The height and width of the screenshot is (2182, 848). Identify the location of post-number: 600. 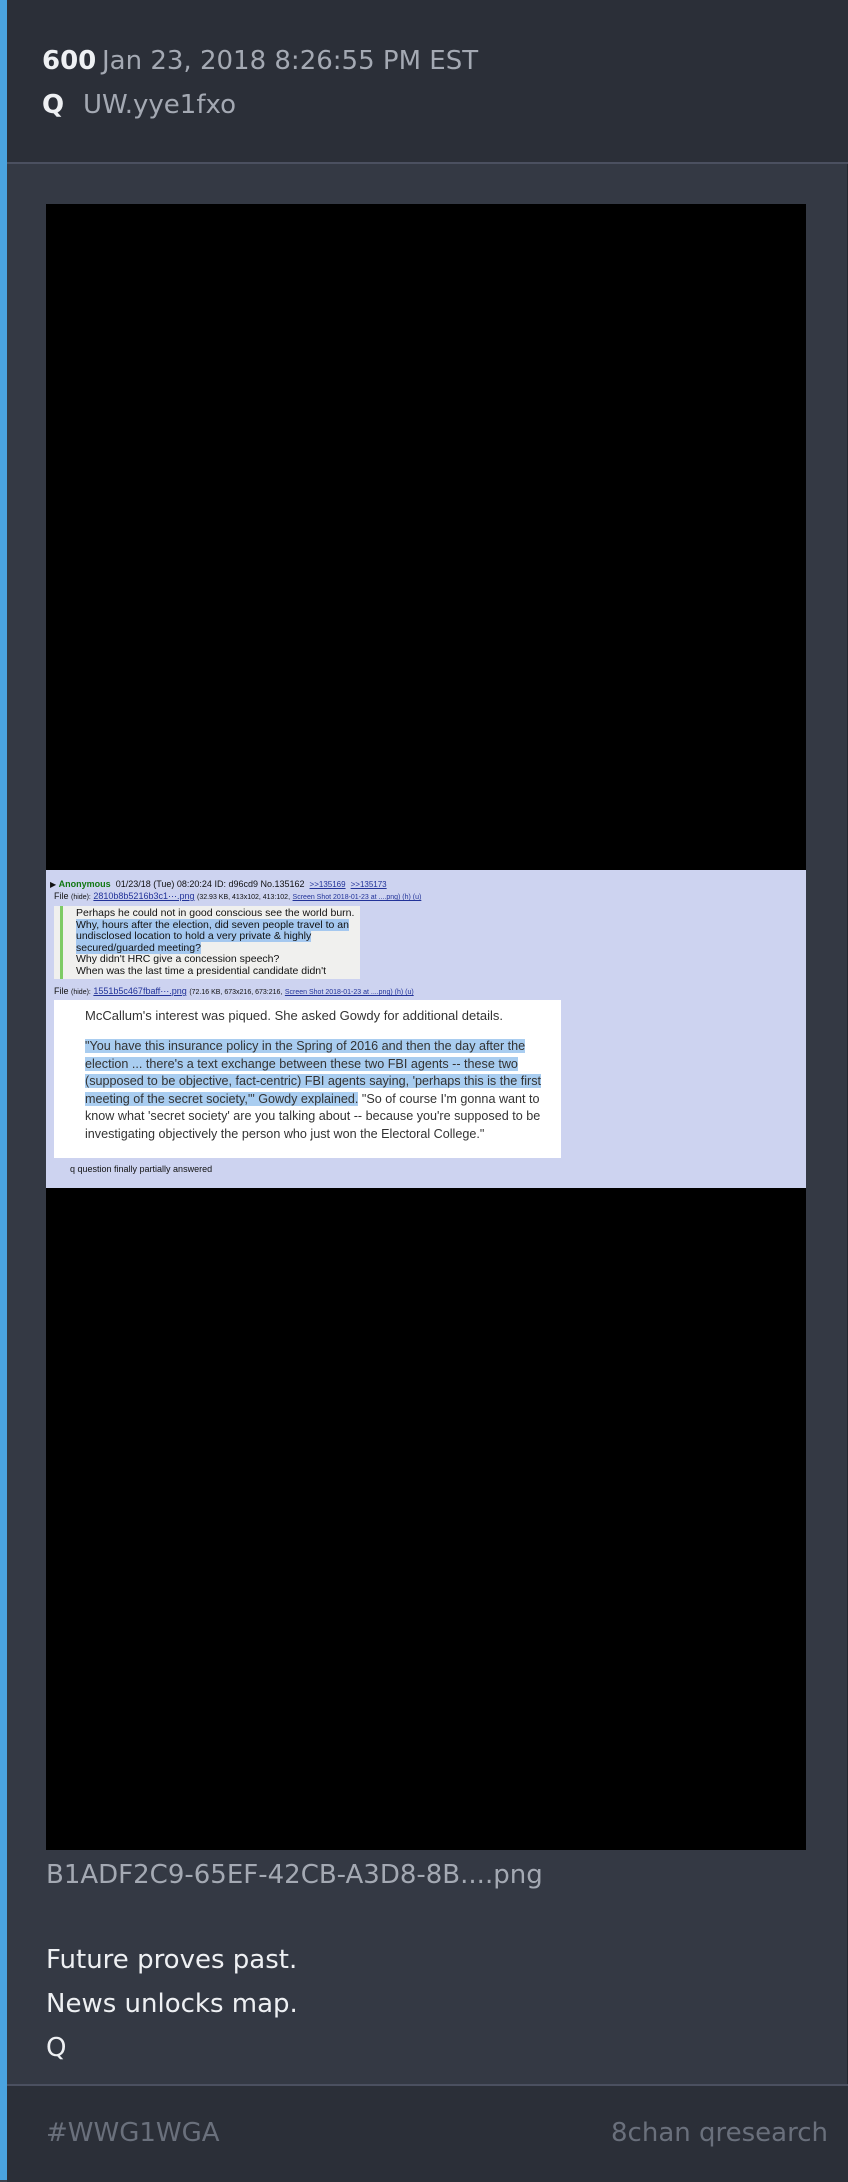
(69, 61).